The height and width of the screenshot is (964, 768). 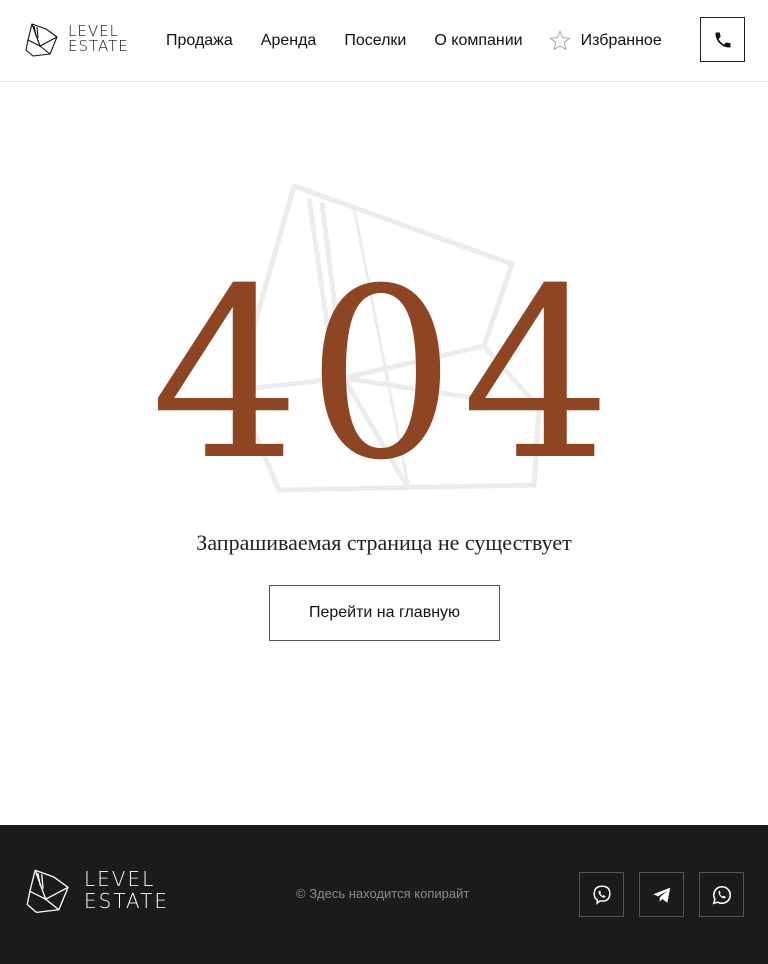 What do you see at coordinates (47, 891) in the screenshot?
I see `footer-logo-icon` at bounding box center [47, 891].